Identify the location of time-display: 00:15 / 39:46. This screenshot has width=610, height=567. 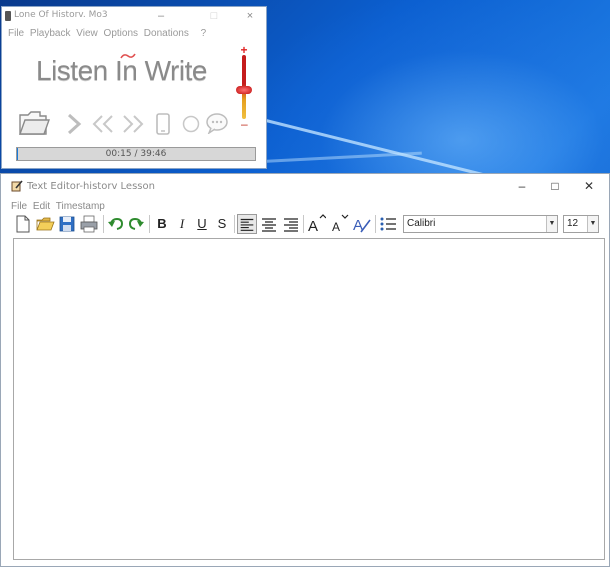
(136, 154).